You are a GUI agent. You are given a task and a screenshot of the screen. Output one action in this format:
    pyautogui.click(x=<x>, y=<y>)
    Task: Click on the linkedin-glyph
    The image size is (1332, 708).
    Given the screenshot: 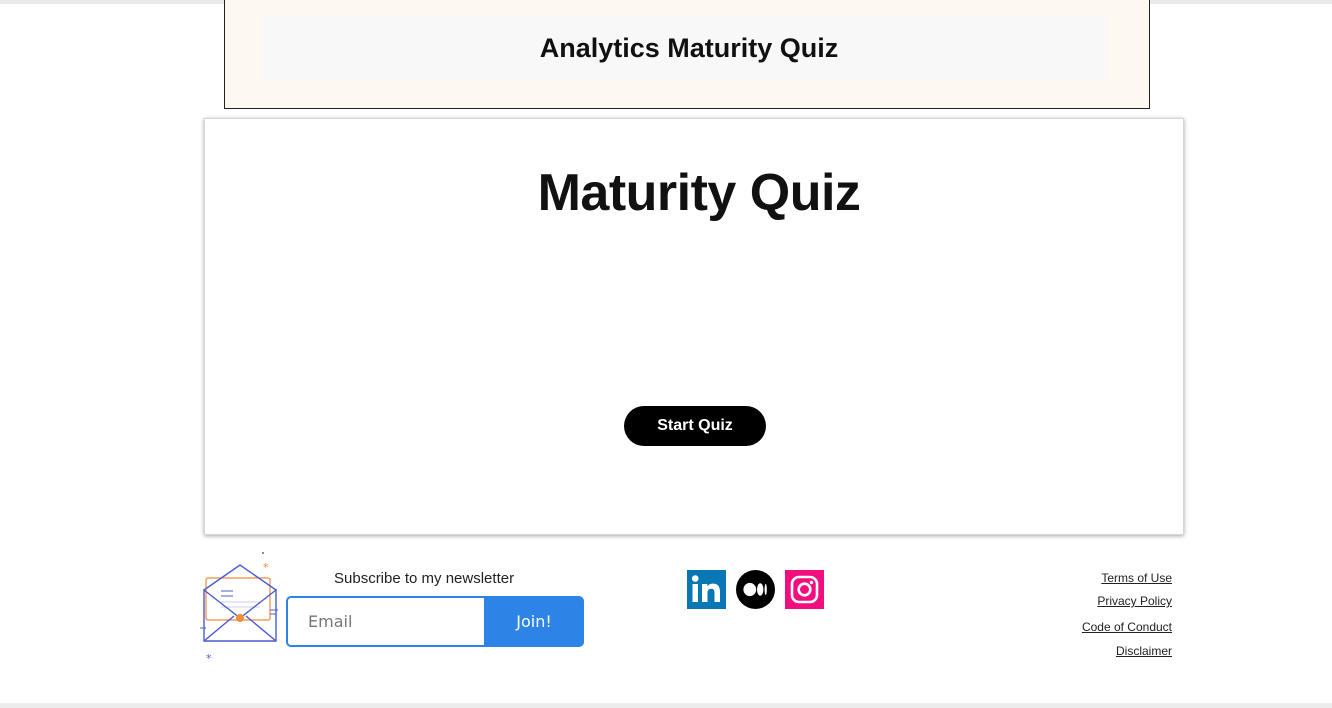 What is the action you would take?
    pyautogui.click(x=705, y=588)
    